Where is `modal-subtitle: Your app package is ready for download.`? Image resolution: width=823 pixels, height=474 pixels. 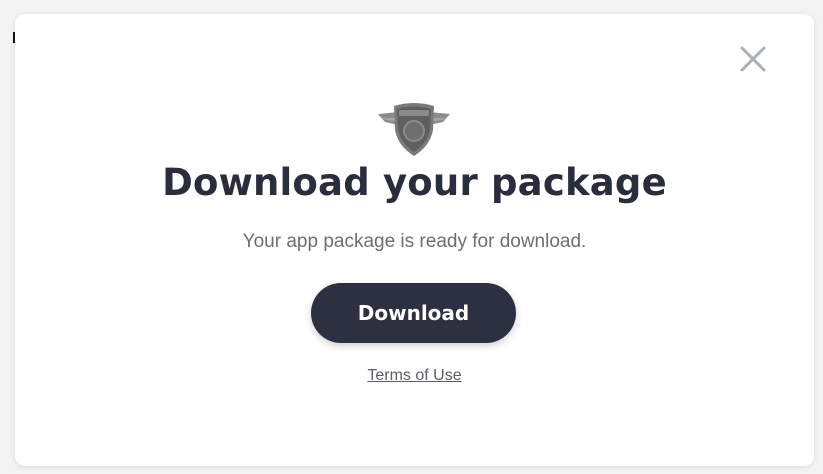 modal-subtitle: Your app package is ready for download. is located at coordinates (414, 241).